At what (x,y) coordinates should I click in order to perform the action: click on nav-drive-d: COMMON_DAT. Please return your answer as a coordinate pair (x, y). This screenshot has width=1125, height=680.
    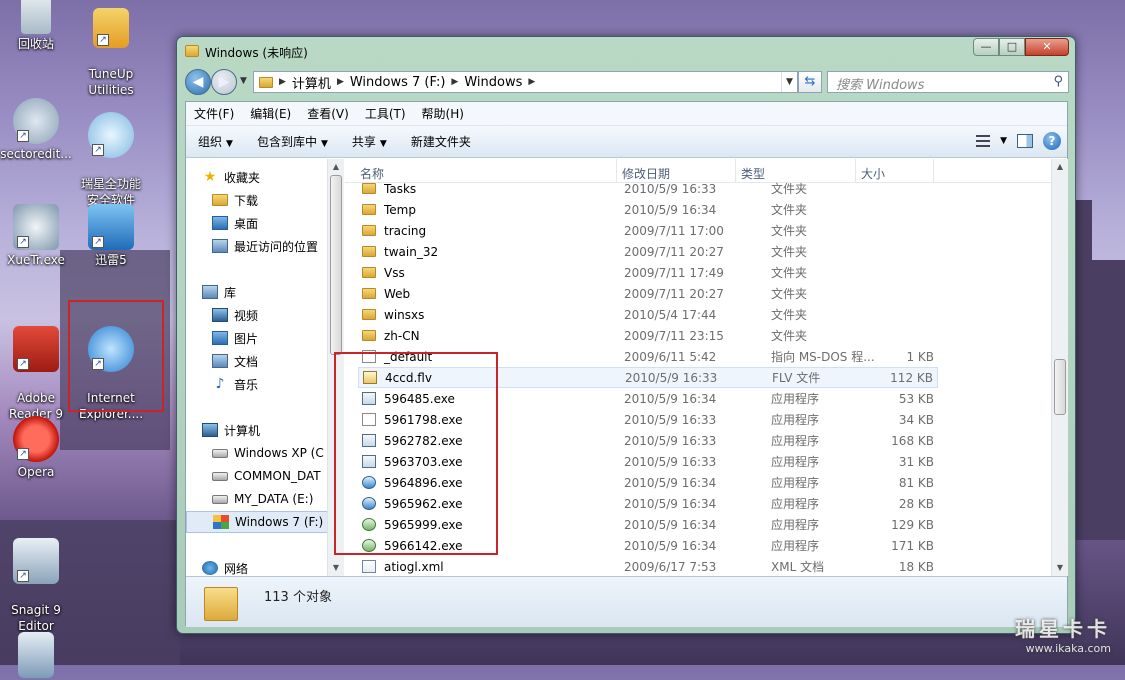
    Looking at the image, I should click on (273, 476).